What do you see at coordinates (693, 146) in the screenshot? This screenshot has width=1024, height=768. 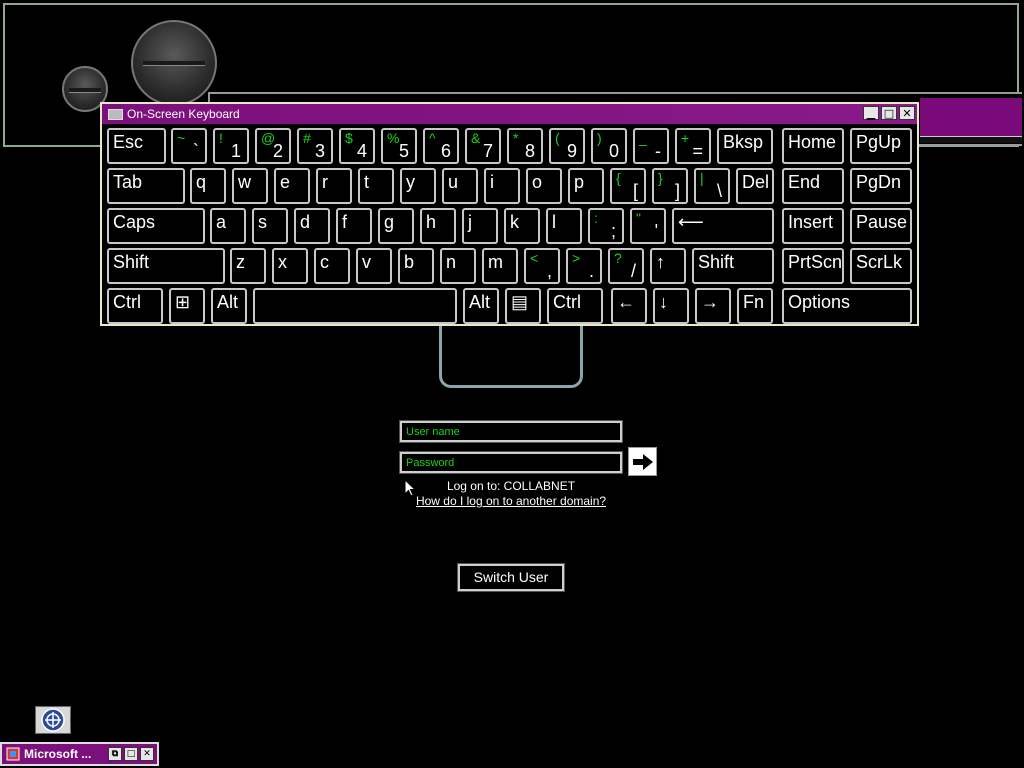 I see `key-=: + =` at bounding box center [693, 146].